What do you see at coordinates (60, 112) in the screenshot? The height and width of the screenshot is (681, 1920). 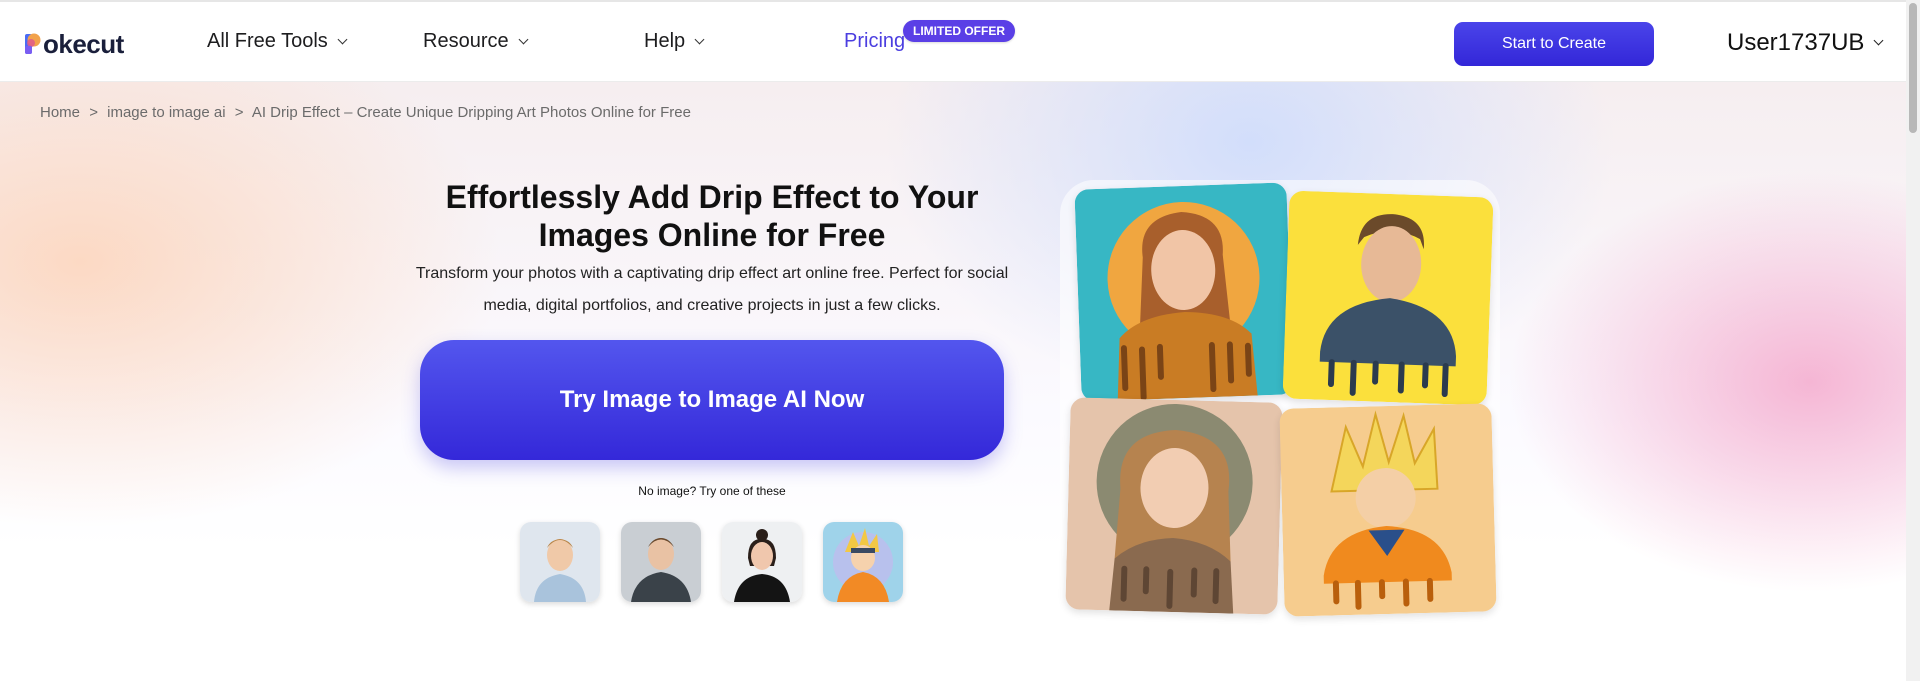 I see `breadcrumb-home: Home` at bounding box center [60, 112].